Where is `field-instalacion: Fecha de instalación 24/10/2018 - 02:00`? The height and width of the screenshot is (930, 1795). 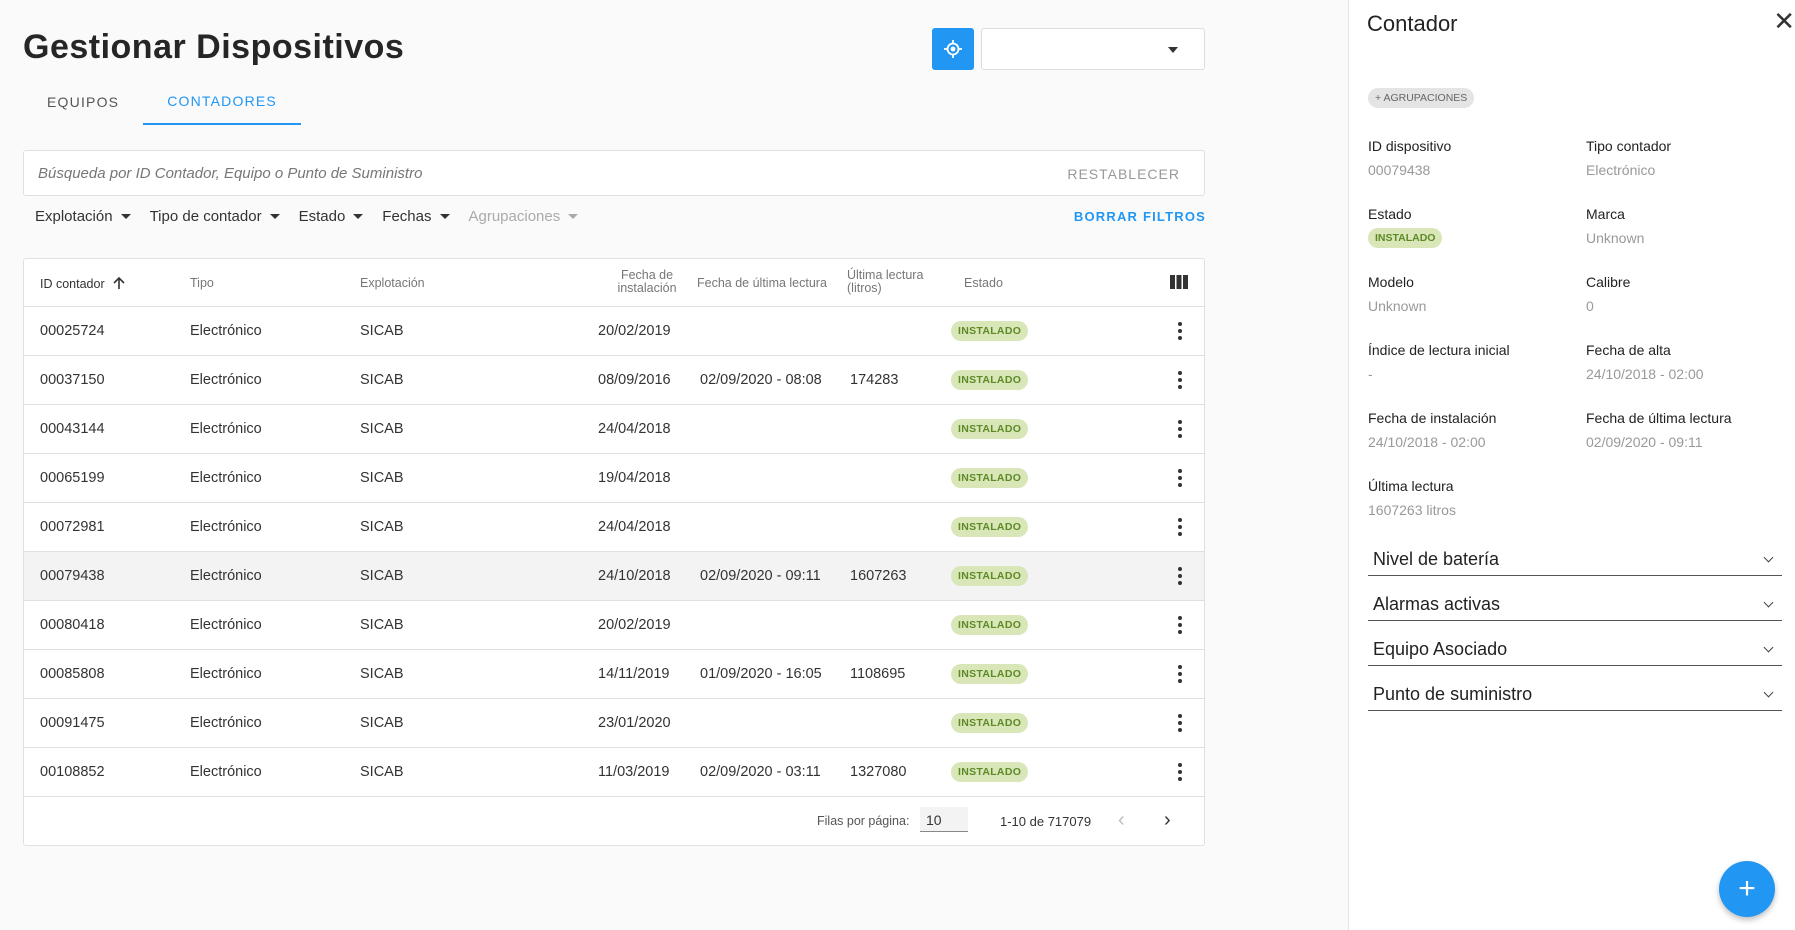 field-instalacion: Fecha de instalación 24/10/2018 - 02:00 is located at coordinates (1468, 430).